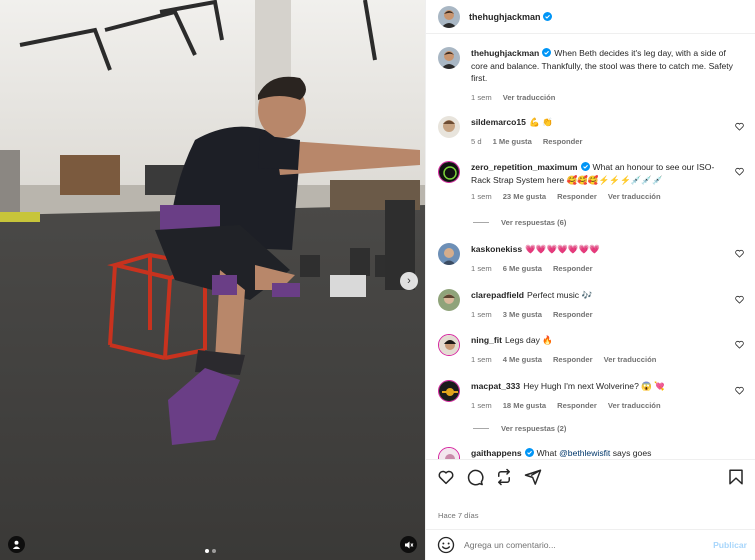 This screenshot has height=560, width=755. Describe the element at coordinates (207, 551) in the screenshot. I see `carousel-dot-active` at that location.